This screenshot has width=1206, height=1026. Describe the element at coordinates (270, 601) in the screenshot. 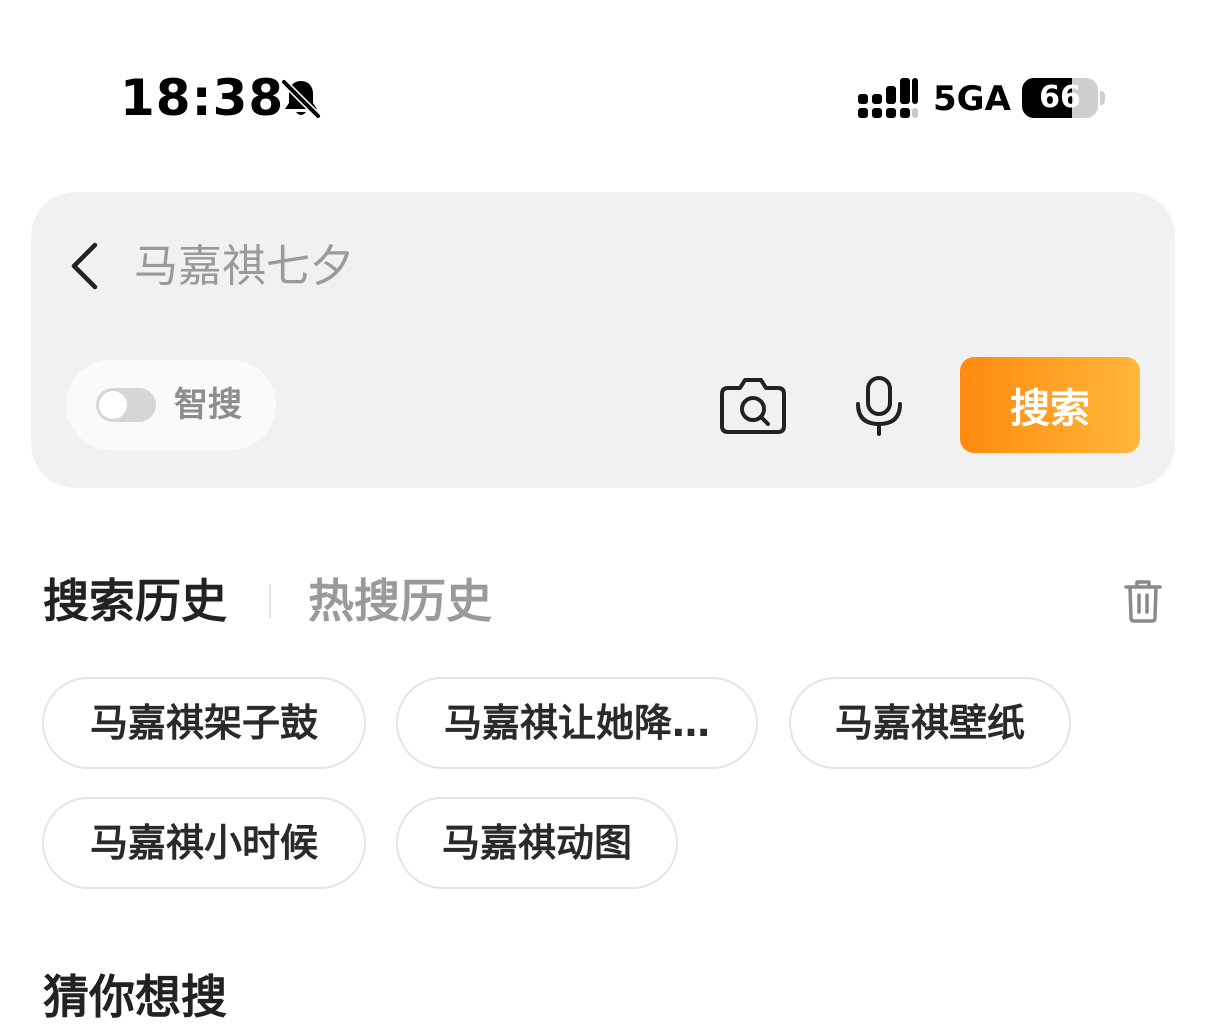

I see `tab-divider` at that location.